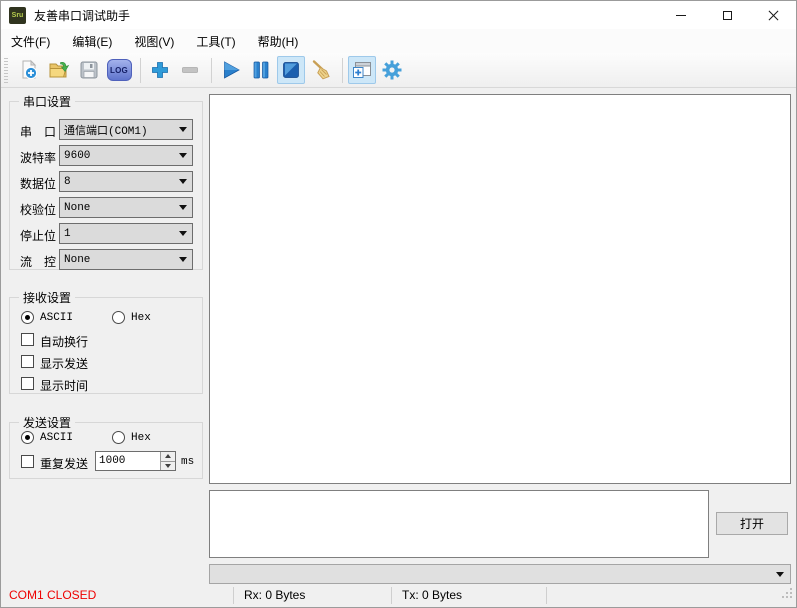  I want to click on receive-ascii-radio, so click(27, 317).